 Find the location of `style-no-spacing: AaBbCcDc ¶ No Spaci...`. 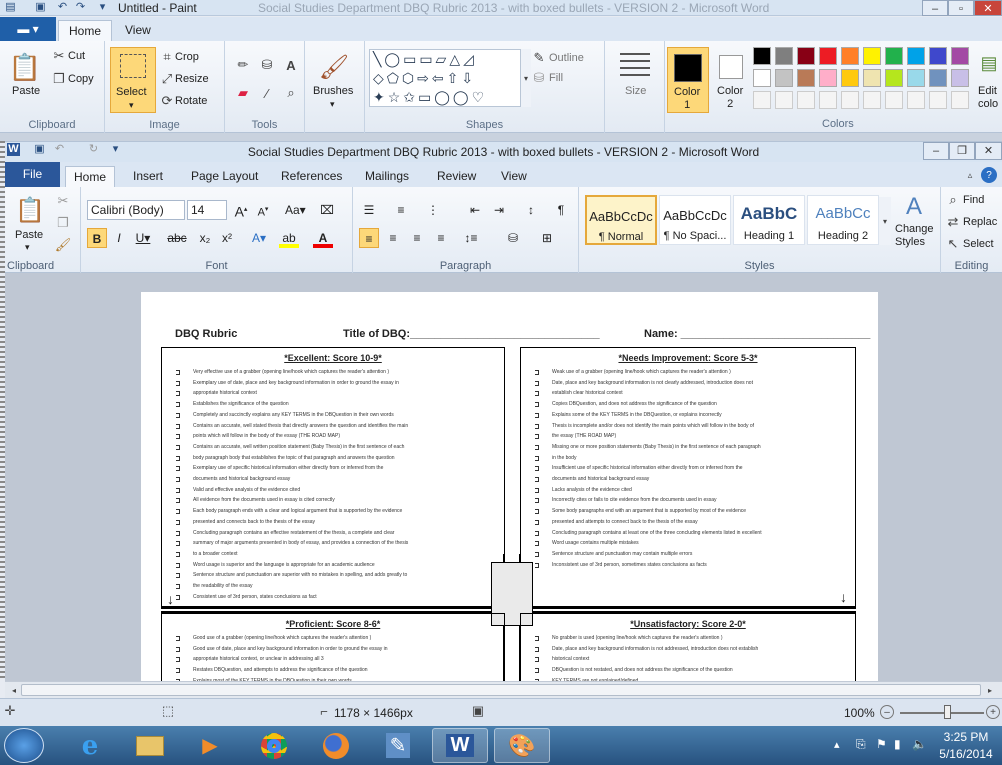

style-no-spacing: AaBbCcDc ¶ No Spaci... is located at coordinates (695, 220).